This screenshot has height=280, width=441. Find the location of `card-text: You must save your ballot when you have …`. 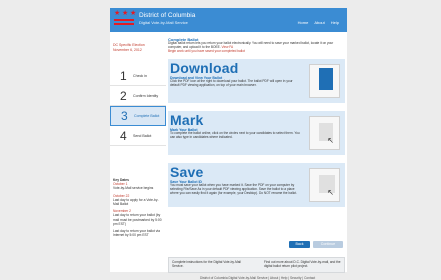

card-text: You must save your ballot when you have … is located at coordinates (233, 189).